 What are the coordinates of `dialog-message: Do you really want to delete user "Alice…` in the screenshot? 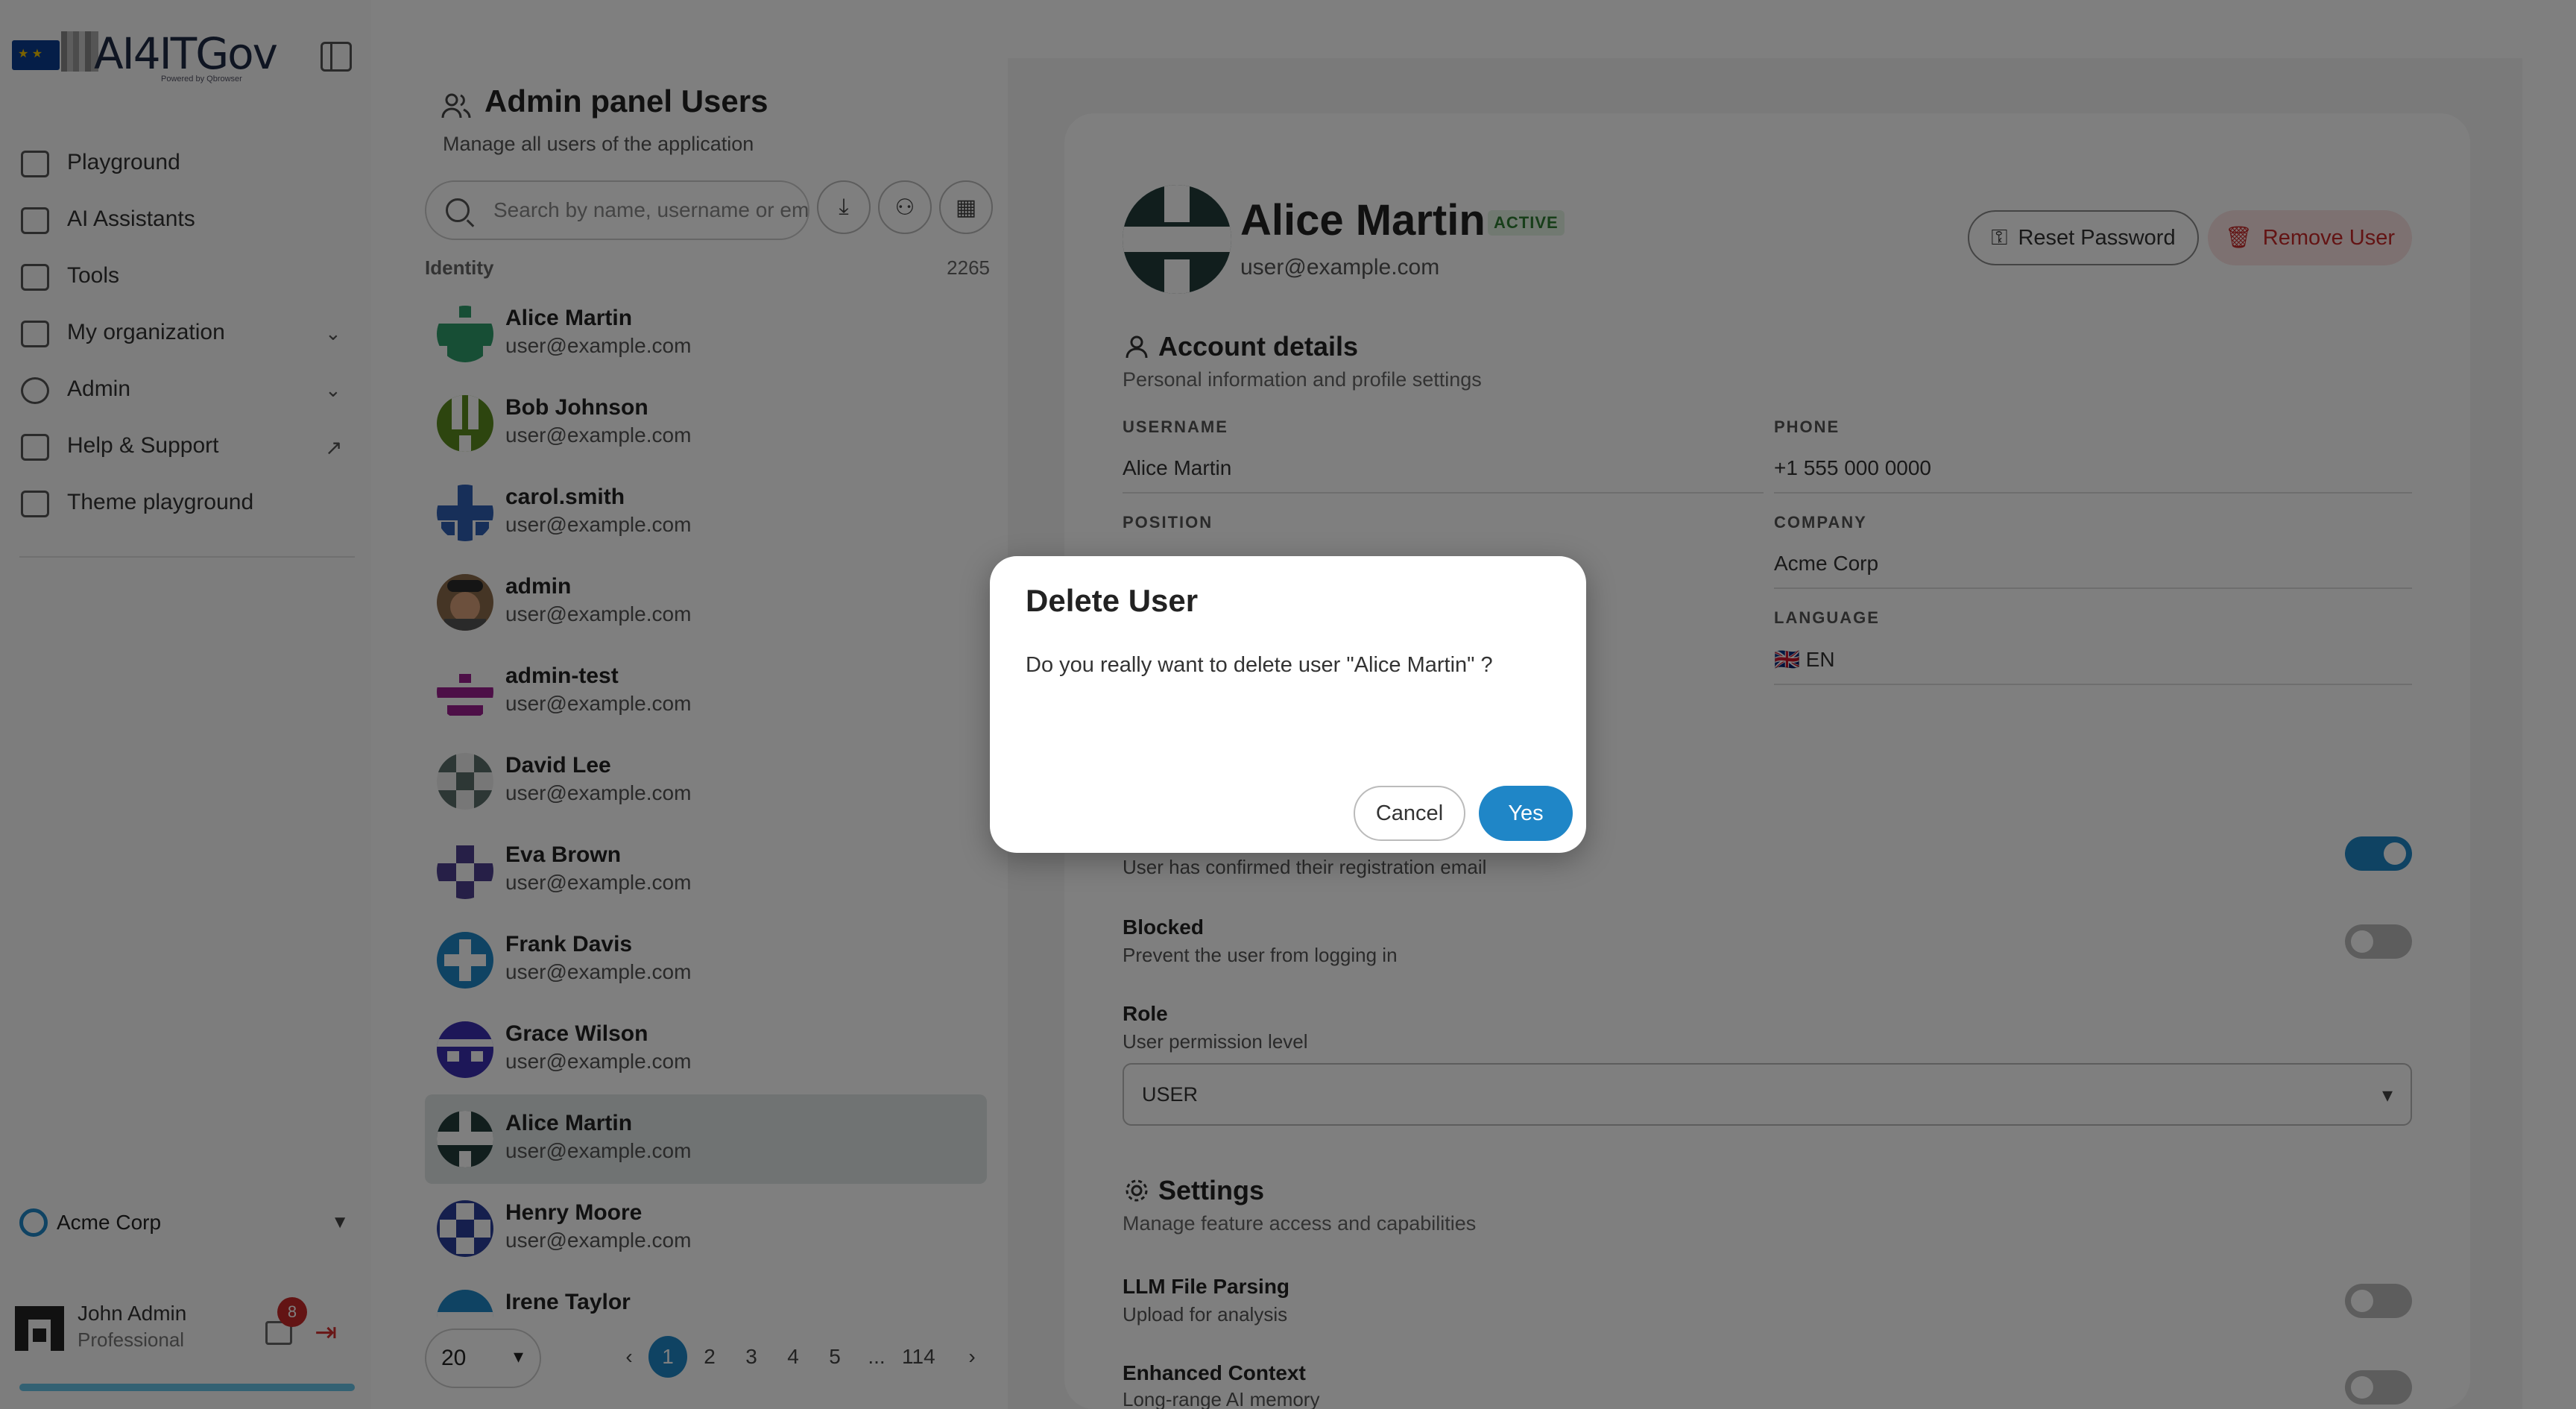 It's located at (1259, 665).